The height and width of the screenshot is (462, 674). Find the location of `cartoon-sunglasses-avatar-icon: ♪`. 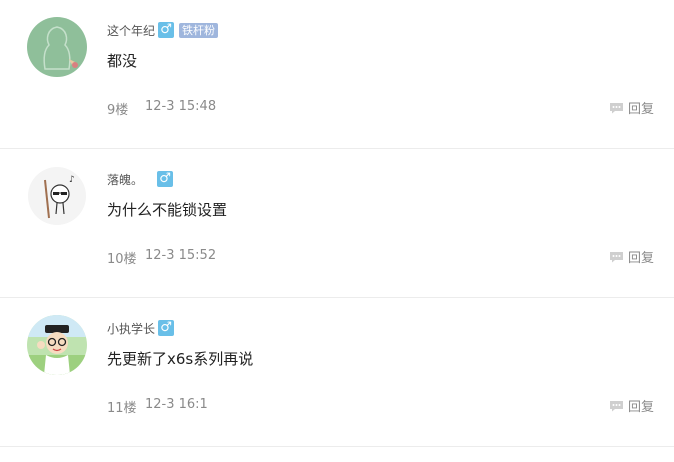

cartoon-sunglasses-avatar-icon: ♪ is located at coordinates (57, 196).